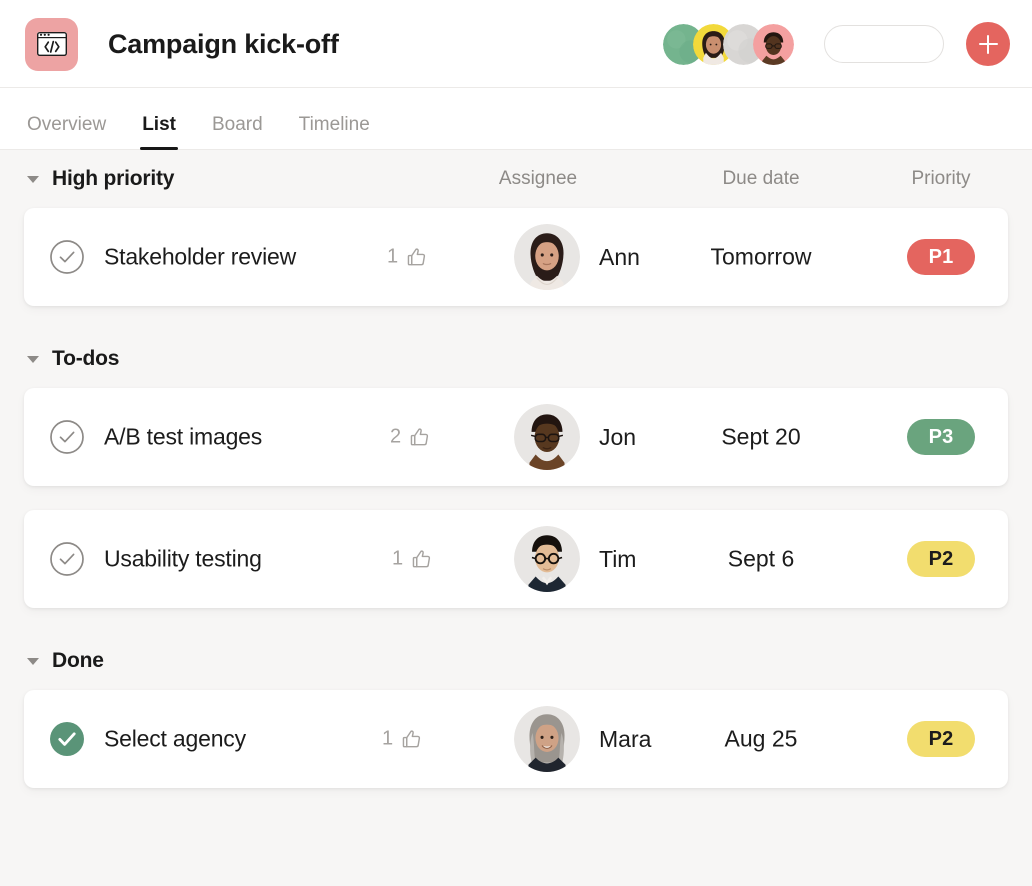 The height and width of the screenshot is (886, 1032). I want to click on member-avatar-stack, so click(728, 44).